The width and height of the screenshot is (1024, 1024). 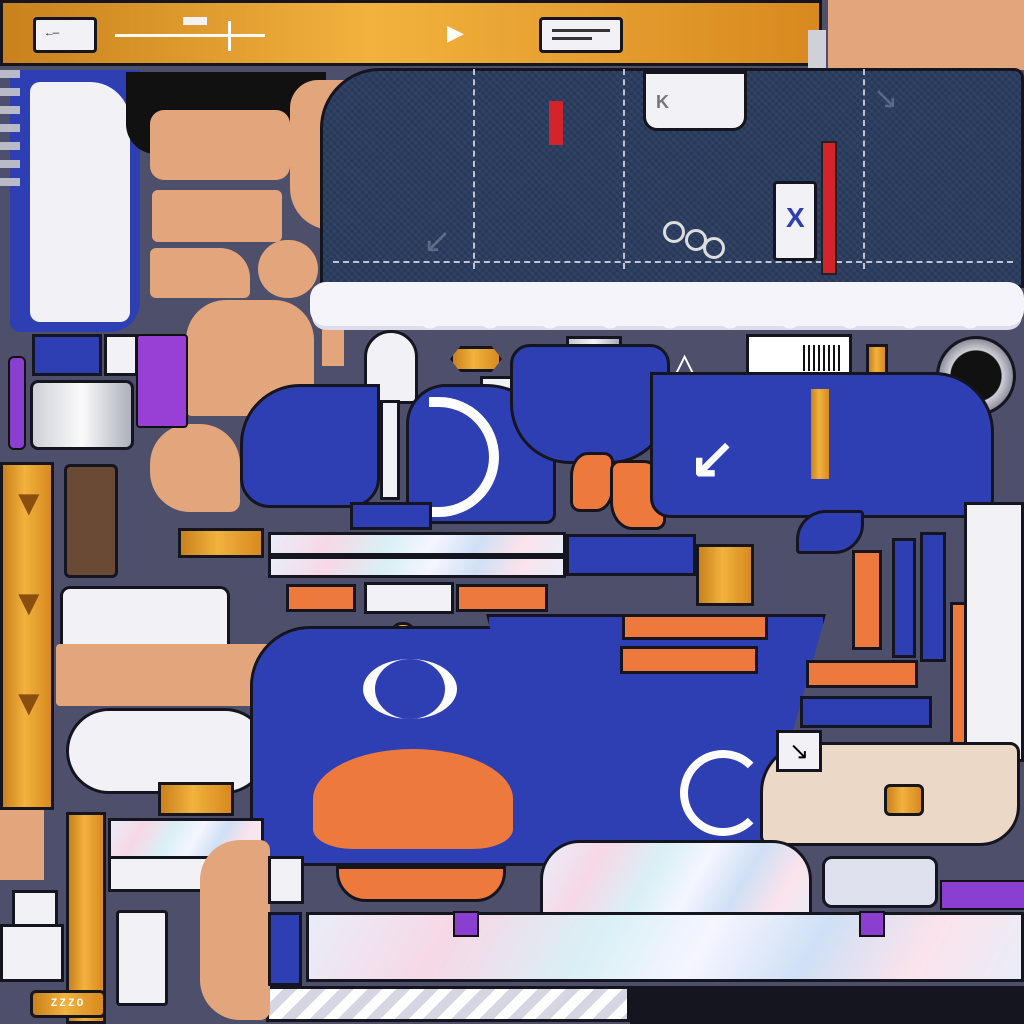 I want to click on snow-drips, so click(x=720, y=338).